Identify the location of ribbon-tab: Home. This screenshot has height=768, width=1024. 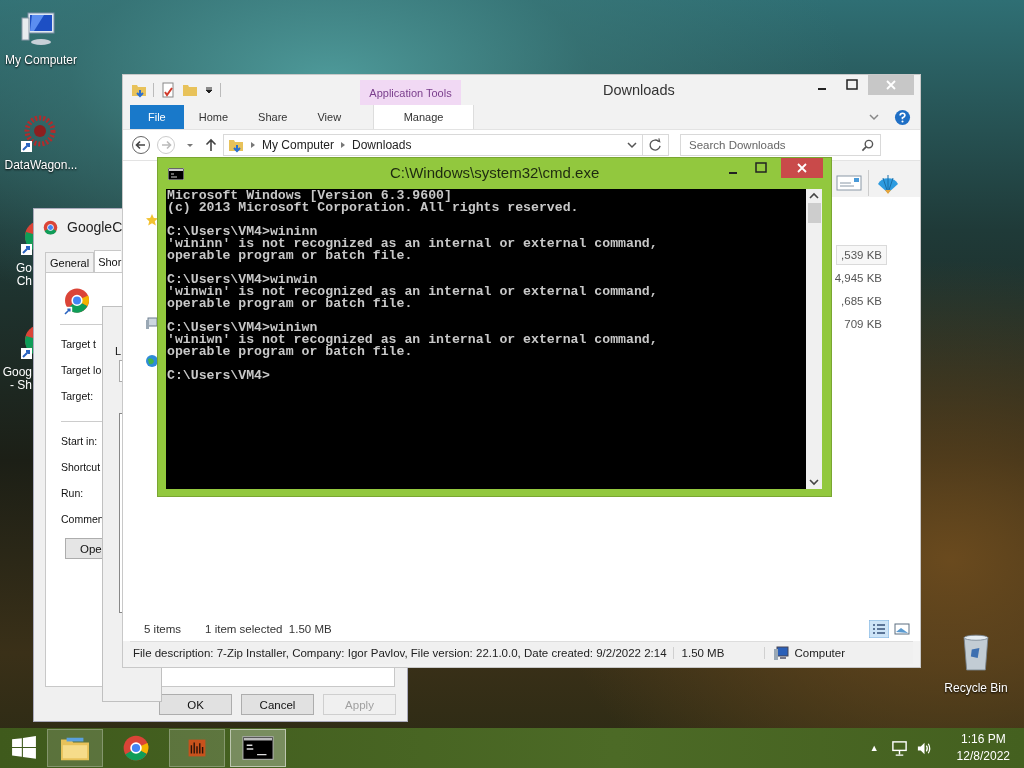
(213, 117).